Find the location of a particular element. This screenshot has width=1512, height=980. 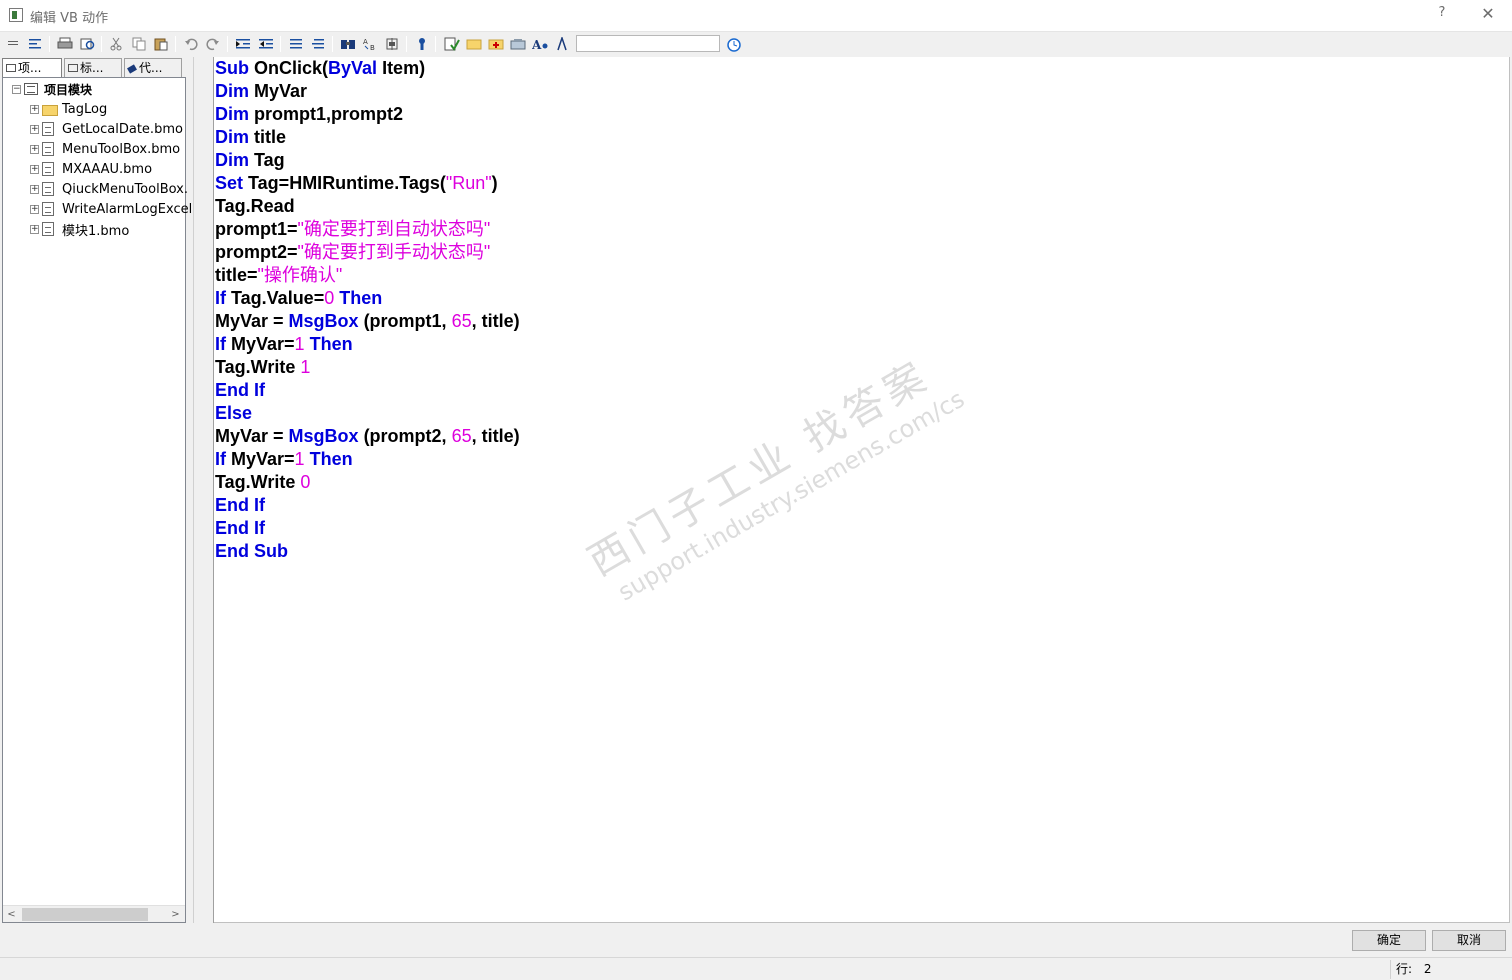

code-line: Dim prompt1,prompt2 is located at coordinates (309, 114).